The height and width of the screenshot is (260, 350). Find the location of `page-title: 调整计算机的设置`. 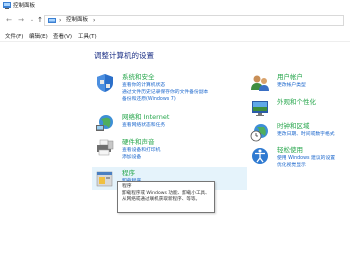

page-title: 调整计算机的设置 is located at coordinates (124, 55).